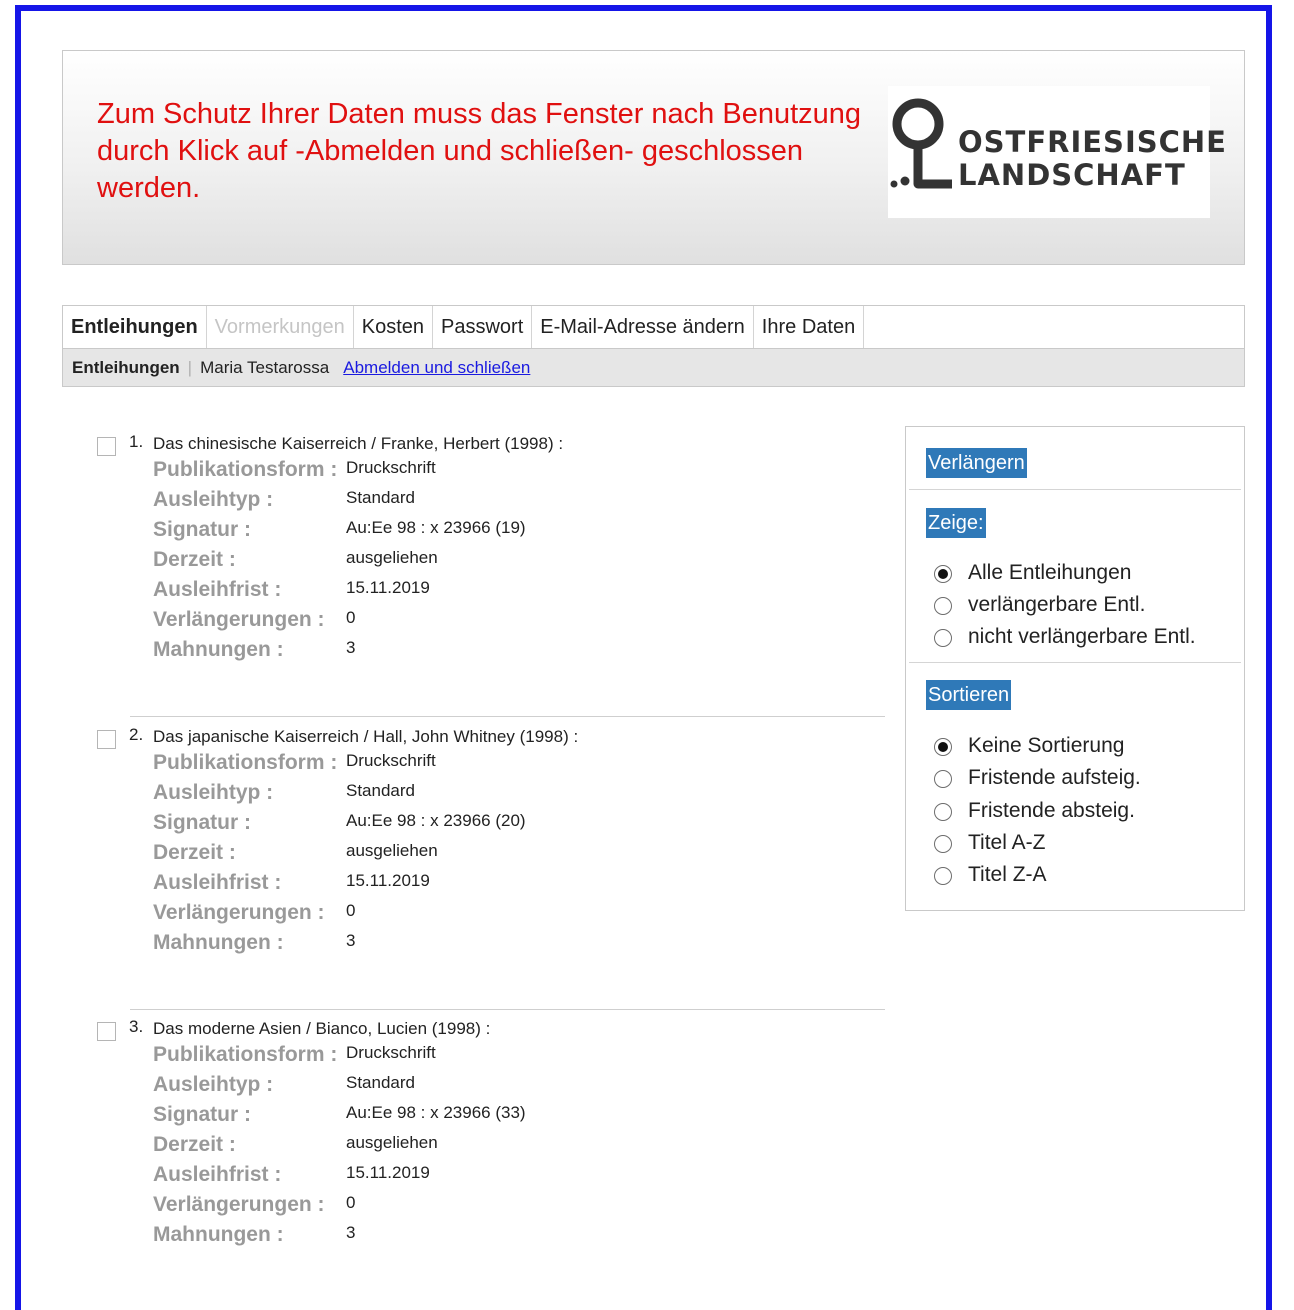  Describe the element at coordinates (388, 1172) in the screenshot. I see `field-value: 15.11.2019` at that location.